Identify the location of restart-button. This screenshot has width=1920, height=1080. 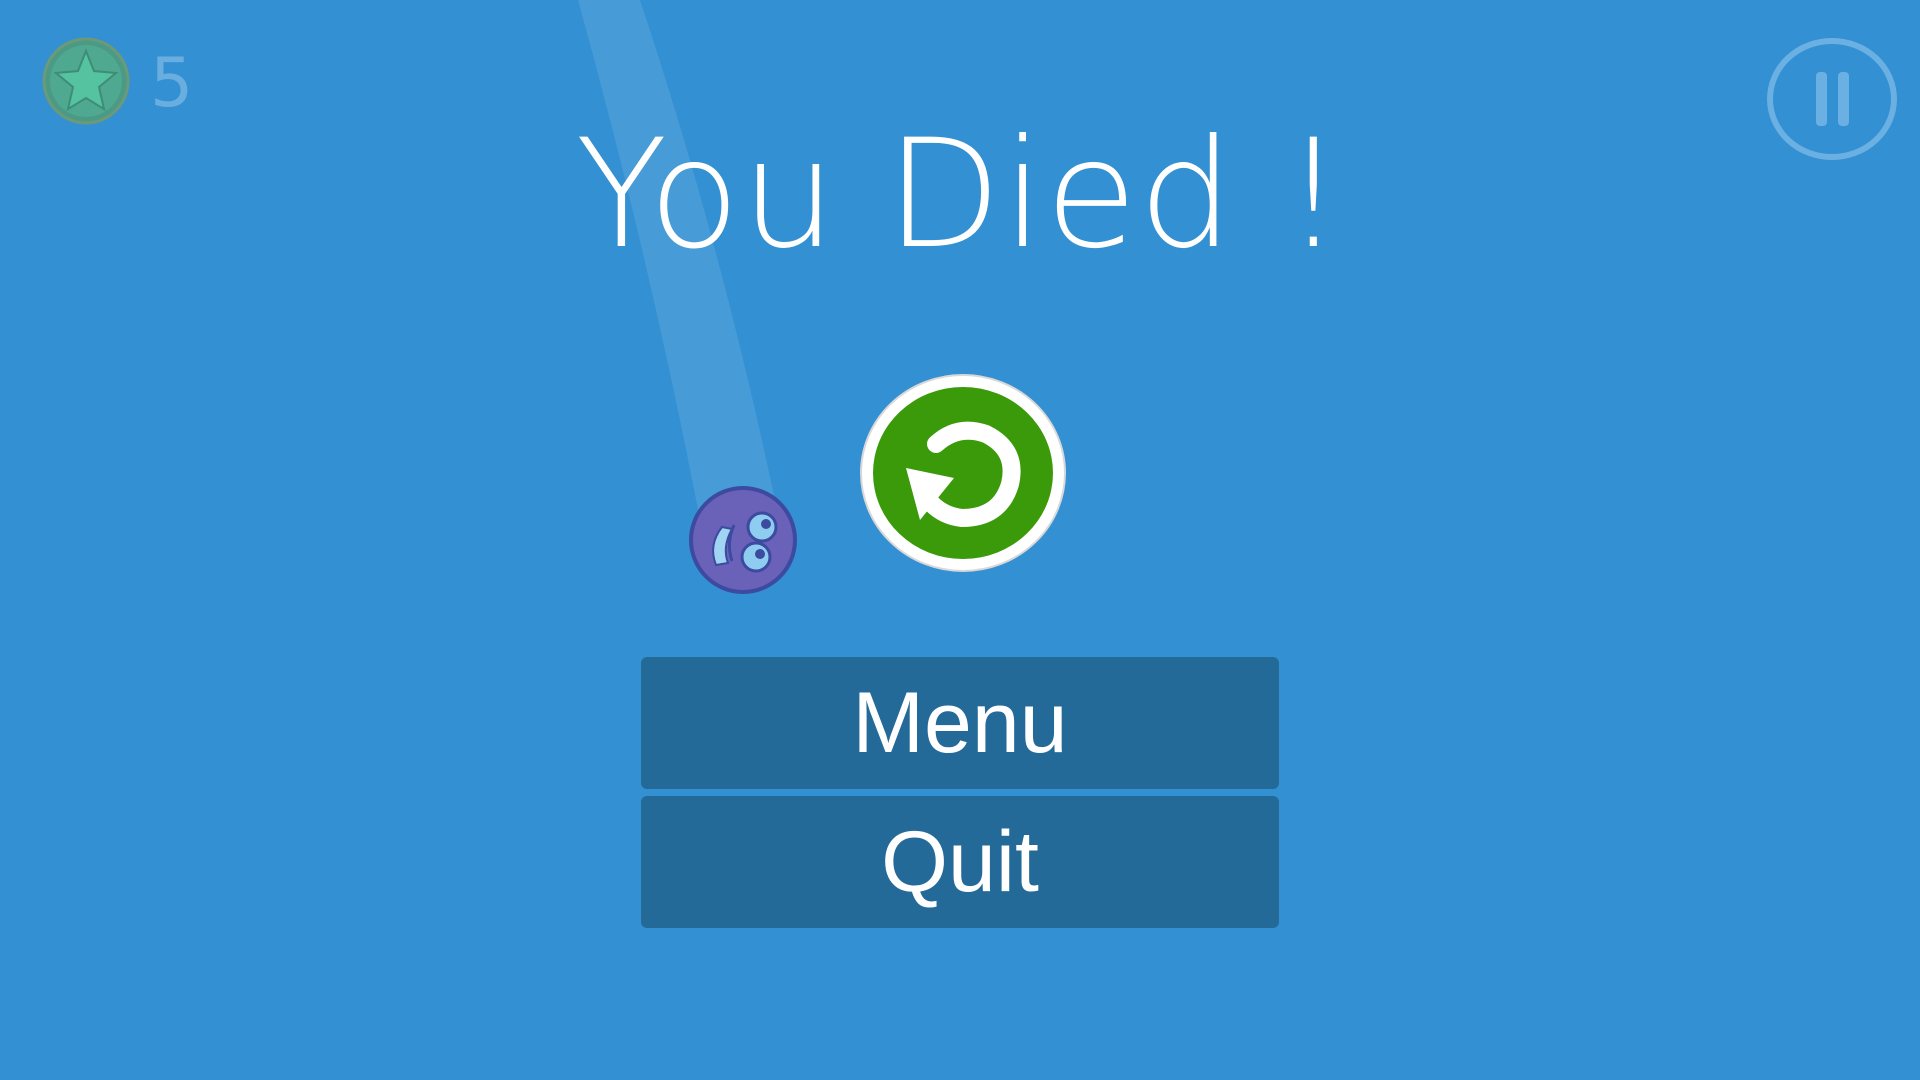
(963, 473).